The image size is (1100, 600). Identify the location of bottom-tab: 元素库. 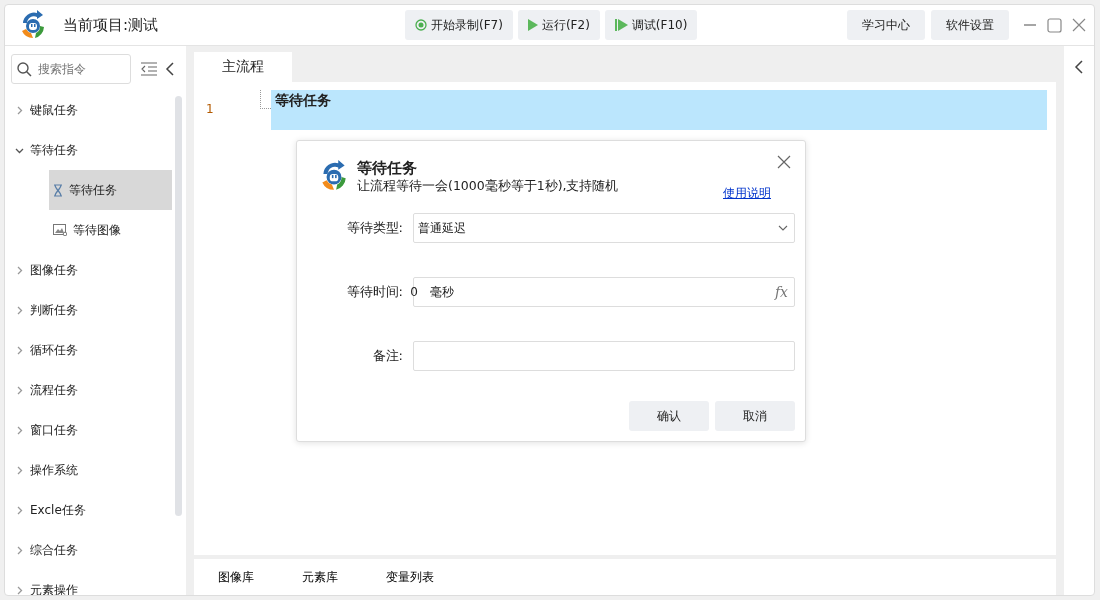
(320, 577).